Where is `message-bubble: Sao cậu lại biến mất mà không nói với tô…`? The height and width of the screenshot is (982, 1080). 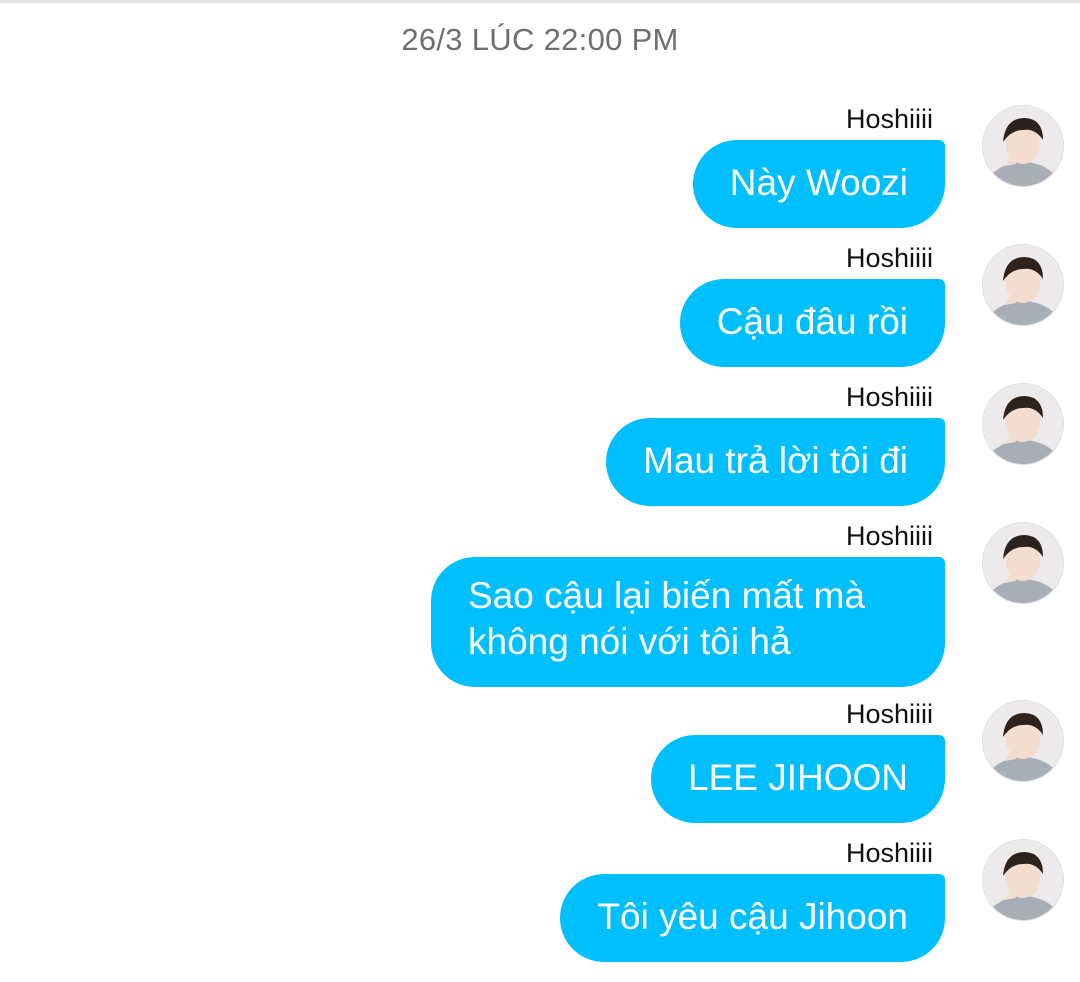
message-bubble: Sao cậu lại biến mất mà không nói với tô… is located at coordinates (688, 622).